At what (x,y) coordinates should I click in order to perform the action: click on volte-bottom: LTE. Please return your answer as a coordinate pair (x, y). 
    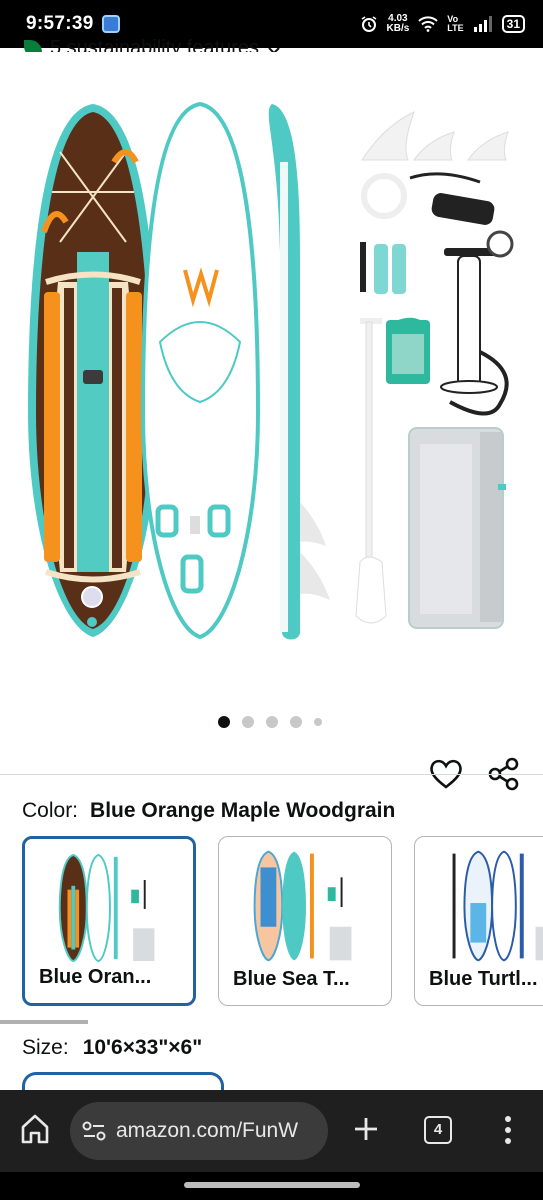
    Looking at the image, I should click on (455, 28).